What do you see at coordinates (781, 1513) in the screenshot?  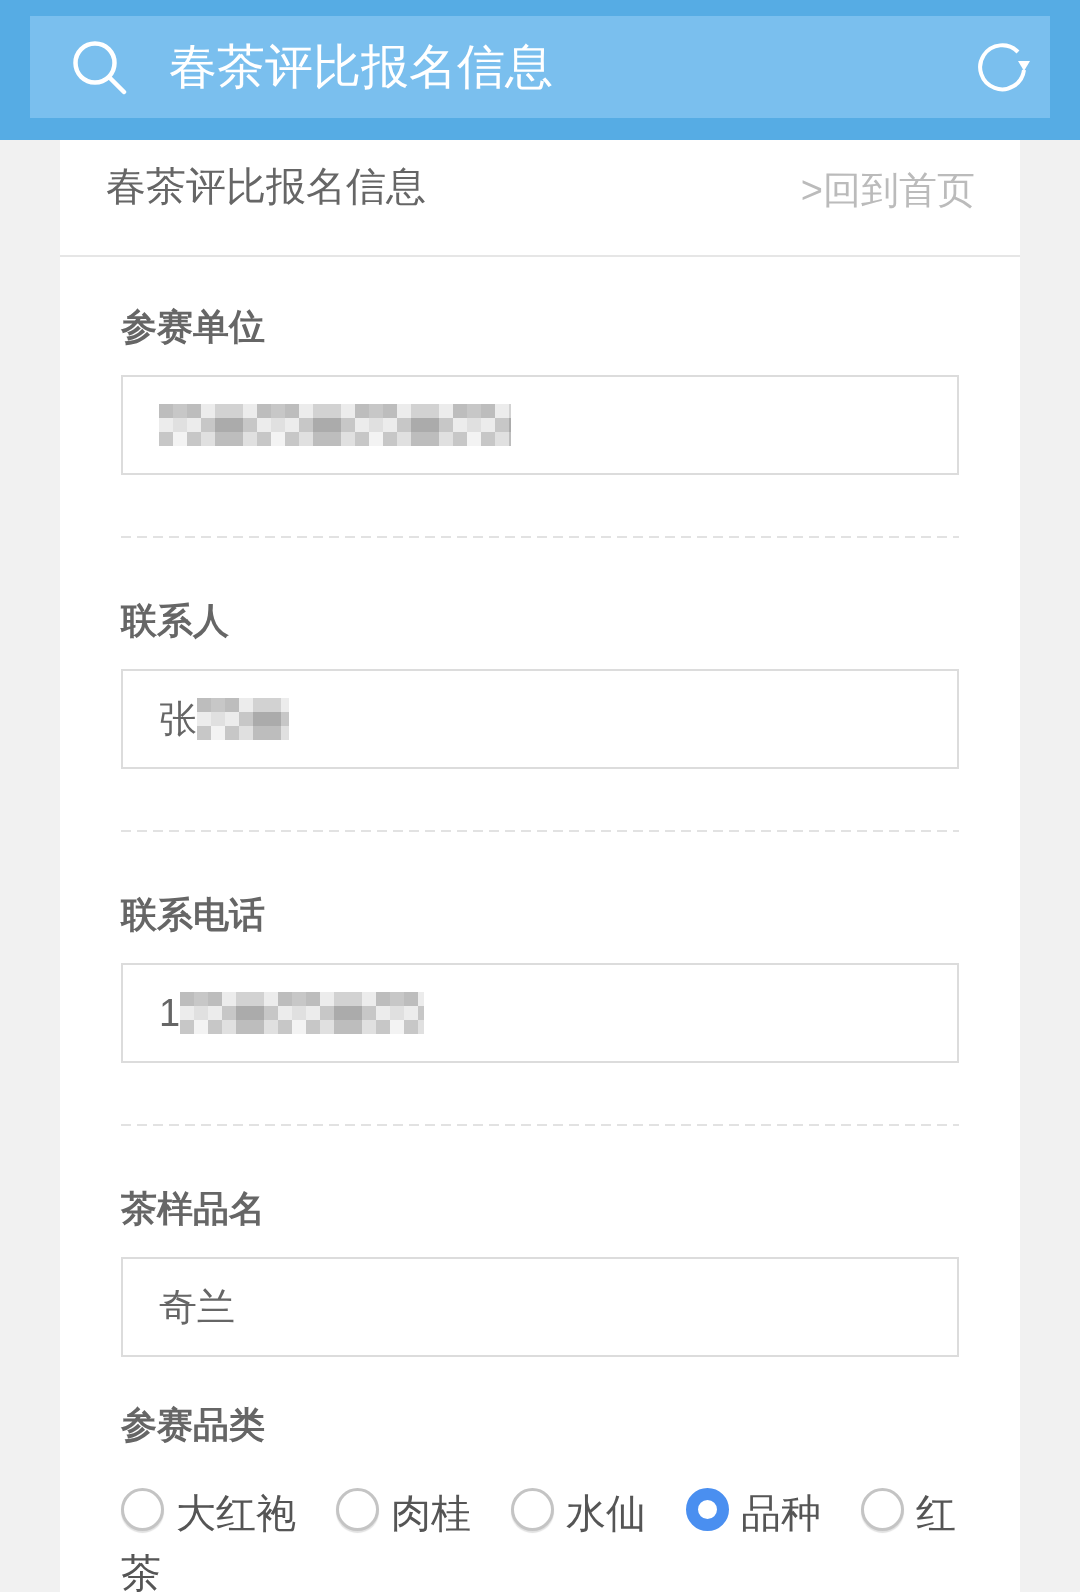 I see `option-label: 品种` at bounding box center [781, 1513].